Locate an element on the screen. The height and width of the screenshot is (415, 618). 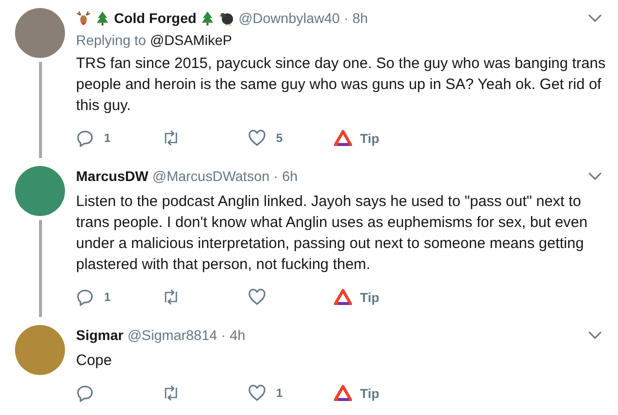
user-handle: @Downbylaw40 is located at coordinates (289, 18).